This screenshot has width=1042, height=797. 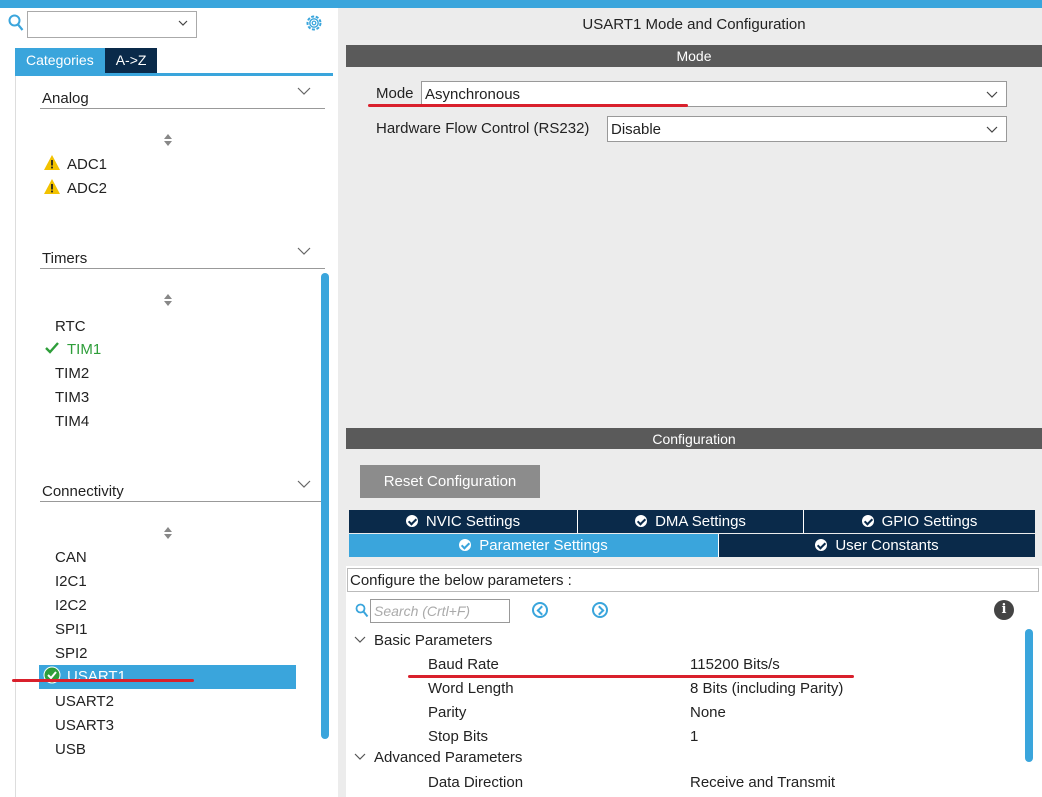 I want to click on flow-control-select: Disable, so click(x=807, y=129).